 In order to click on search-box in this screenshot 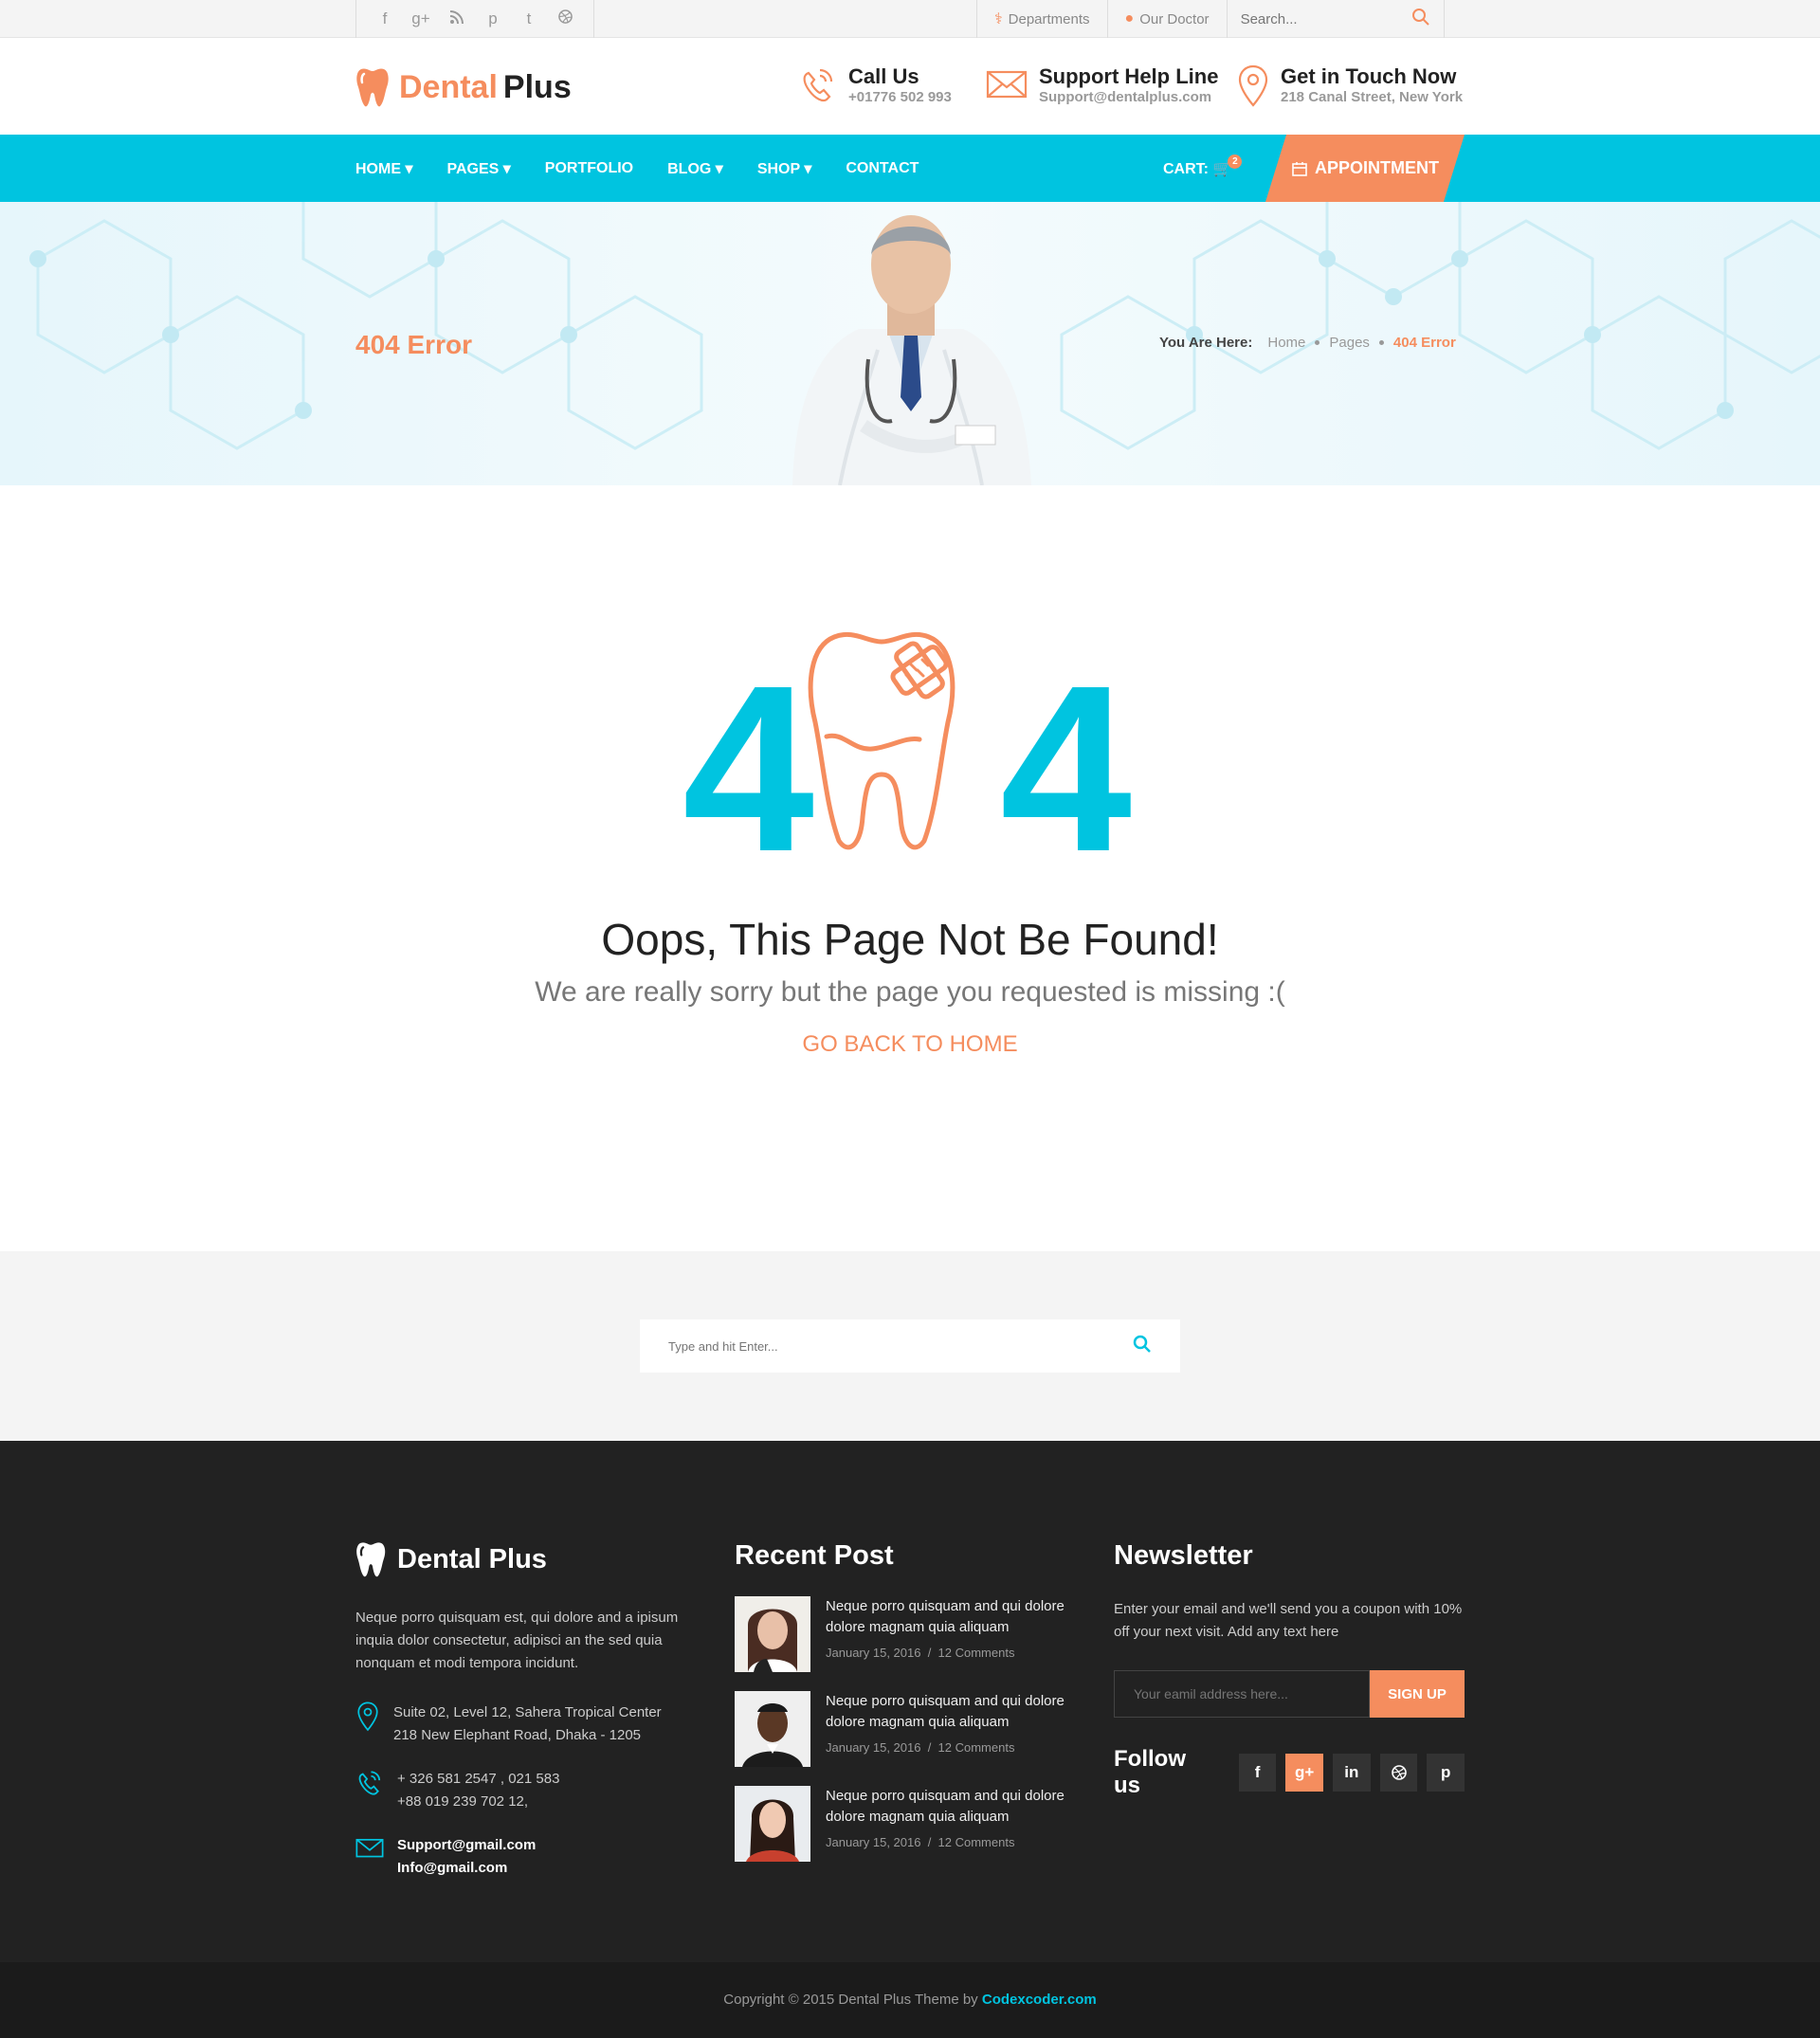, I will do `click(910, 1346)`.